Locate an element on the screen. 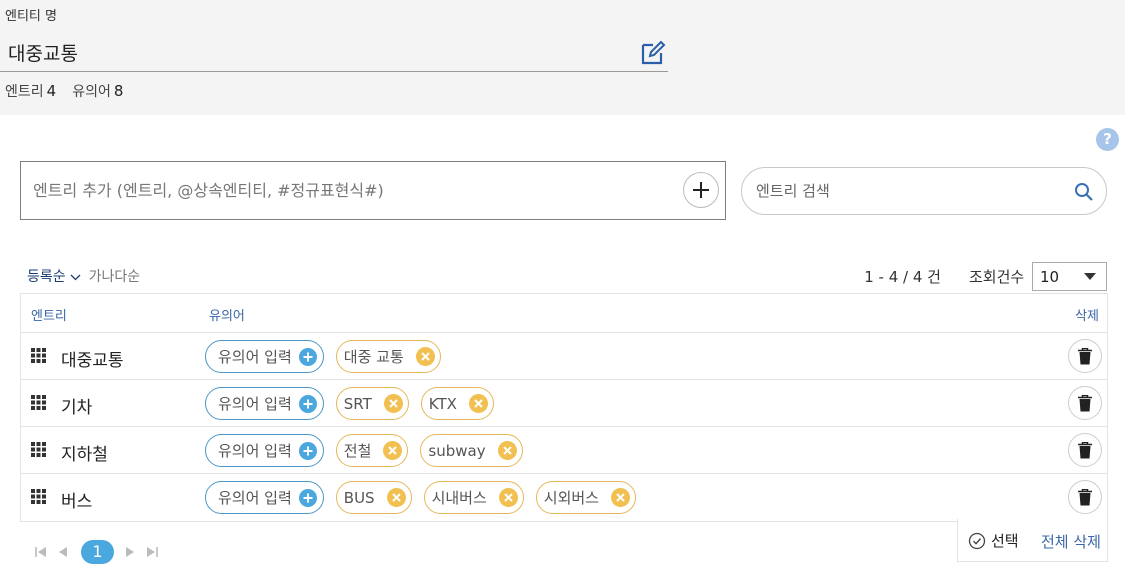  help-icon: ? is located at coordinates (1107, 139).